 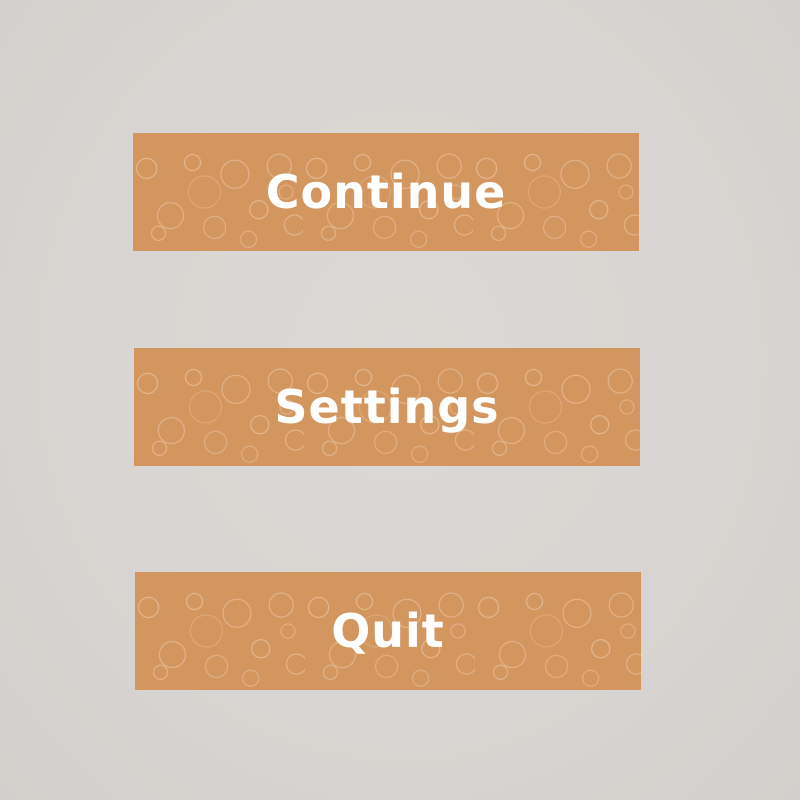 I want to click on continue-button-label: Continue, so click(x=386, y=192).